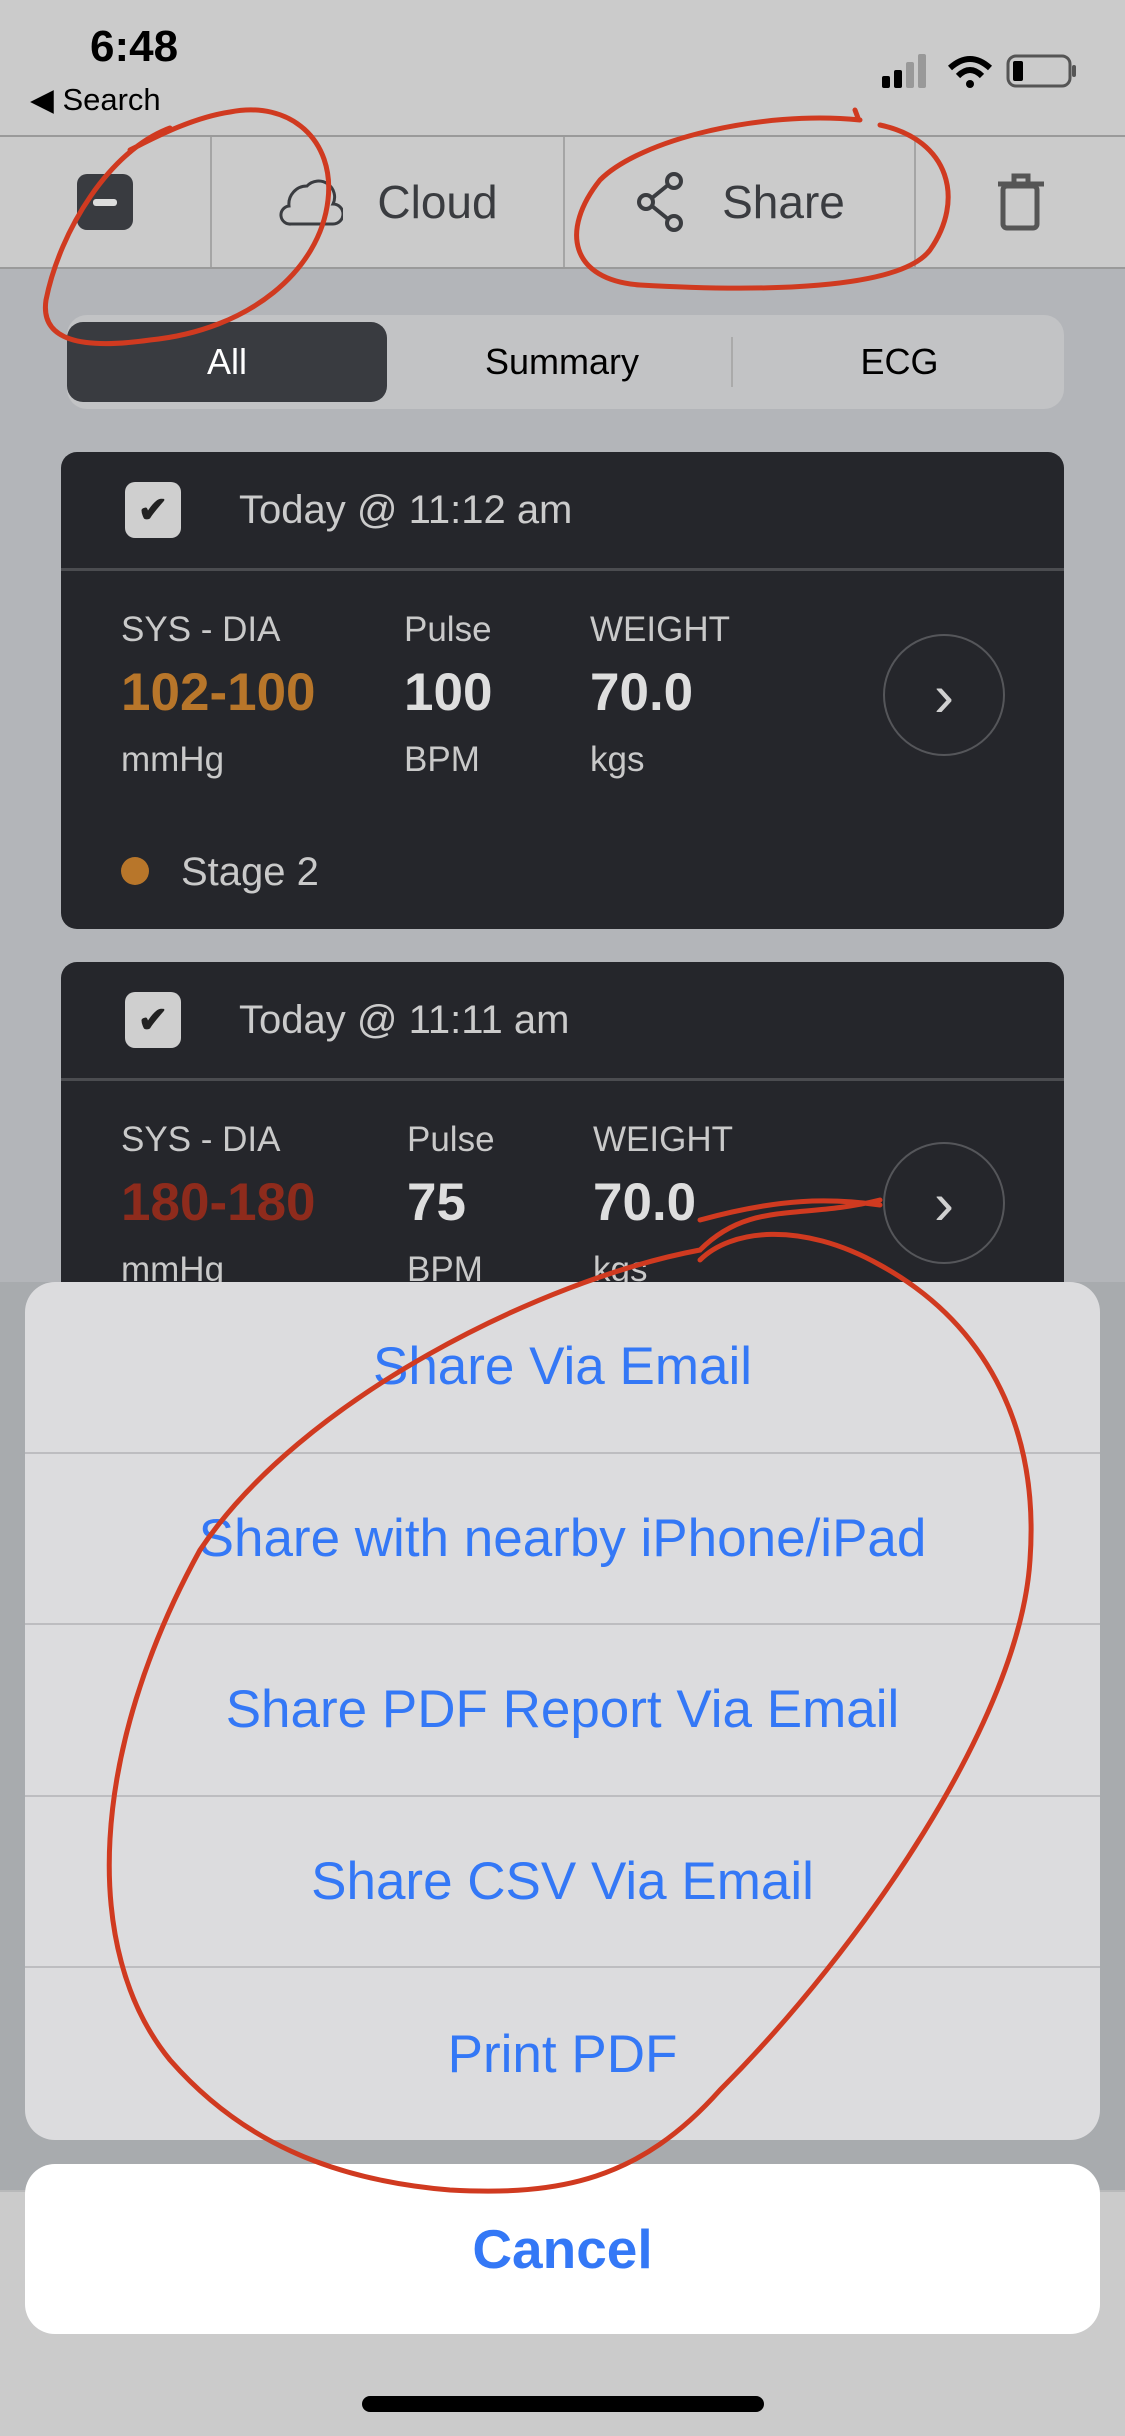 This screenshot has height=2436, width=1125. I want to click on segment-summary: Summary, so click(562, 362).